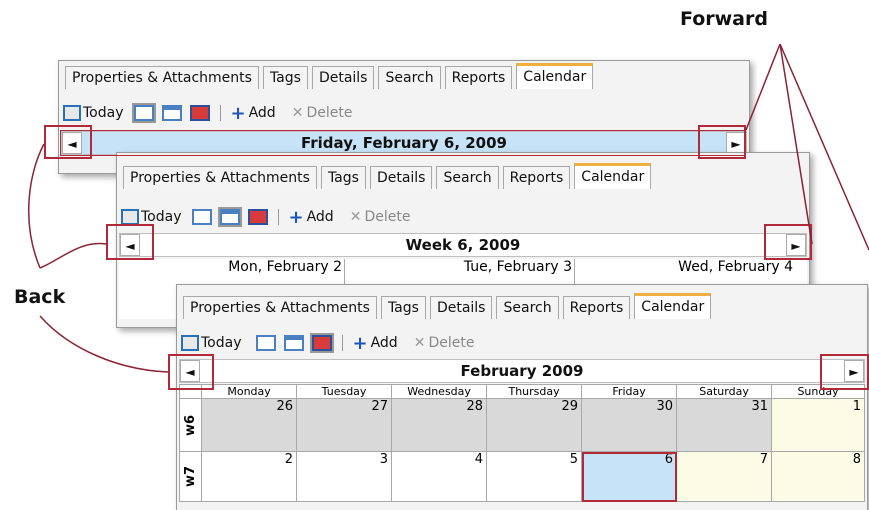  Describe the element at coordinates (856, 459) in the screenshot. I see `day-number: 8` at that location.